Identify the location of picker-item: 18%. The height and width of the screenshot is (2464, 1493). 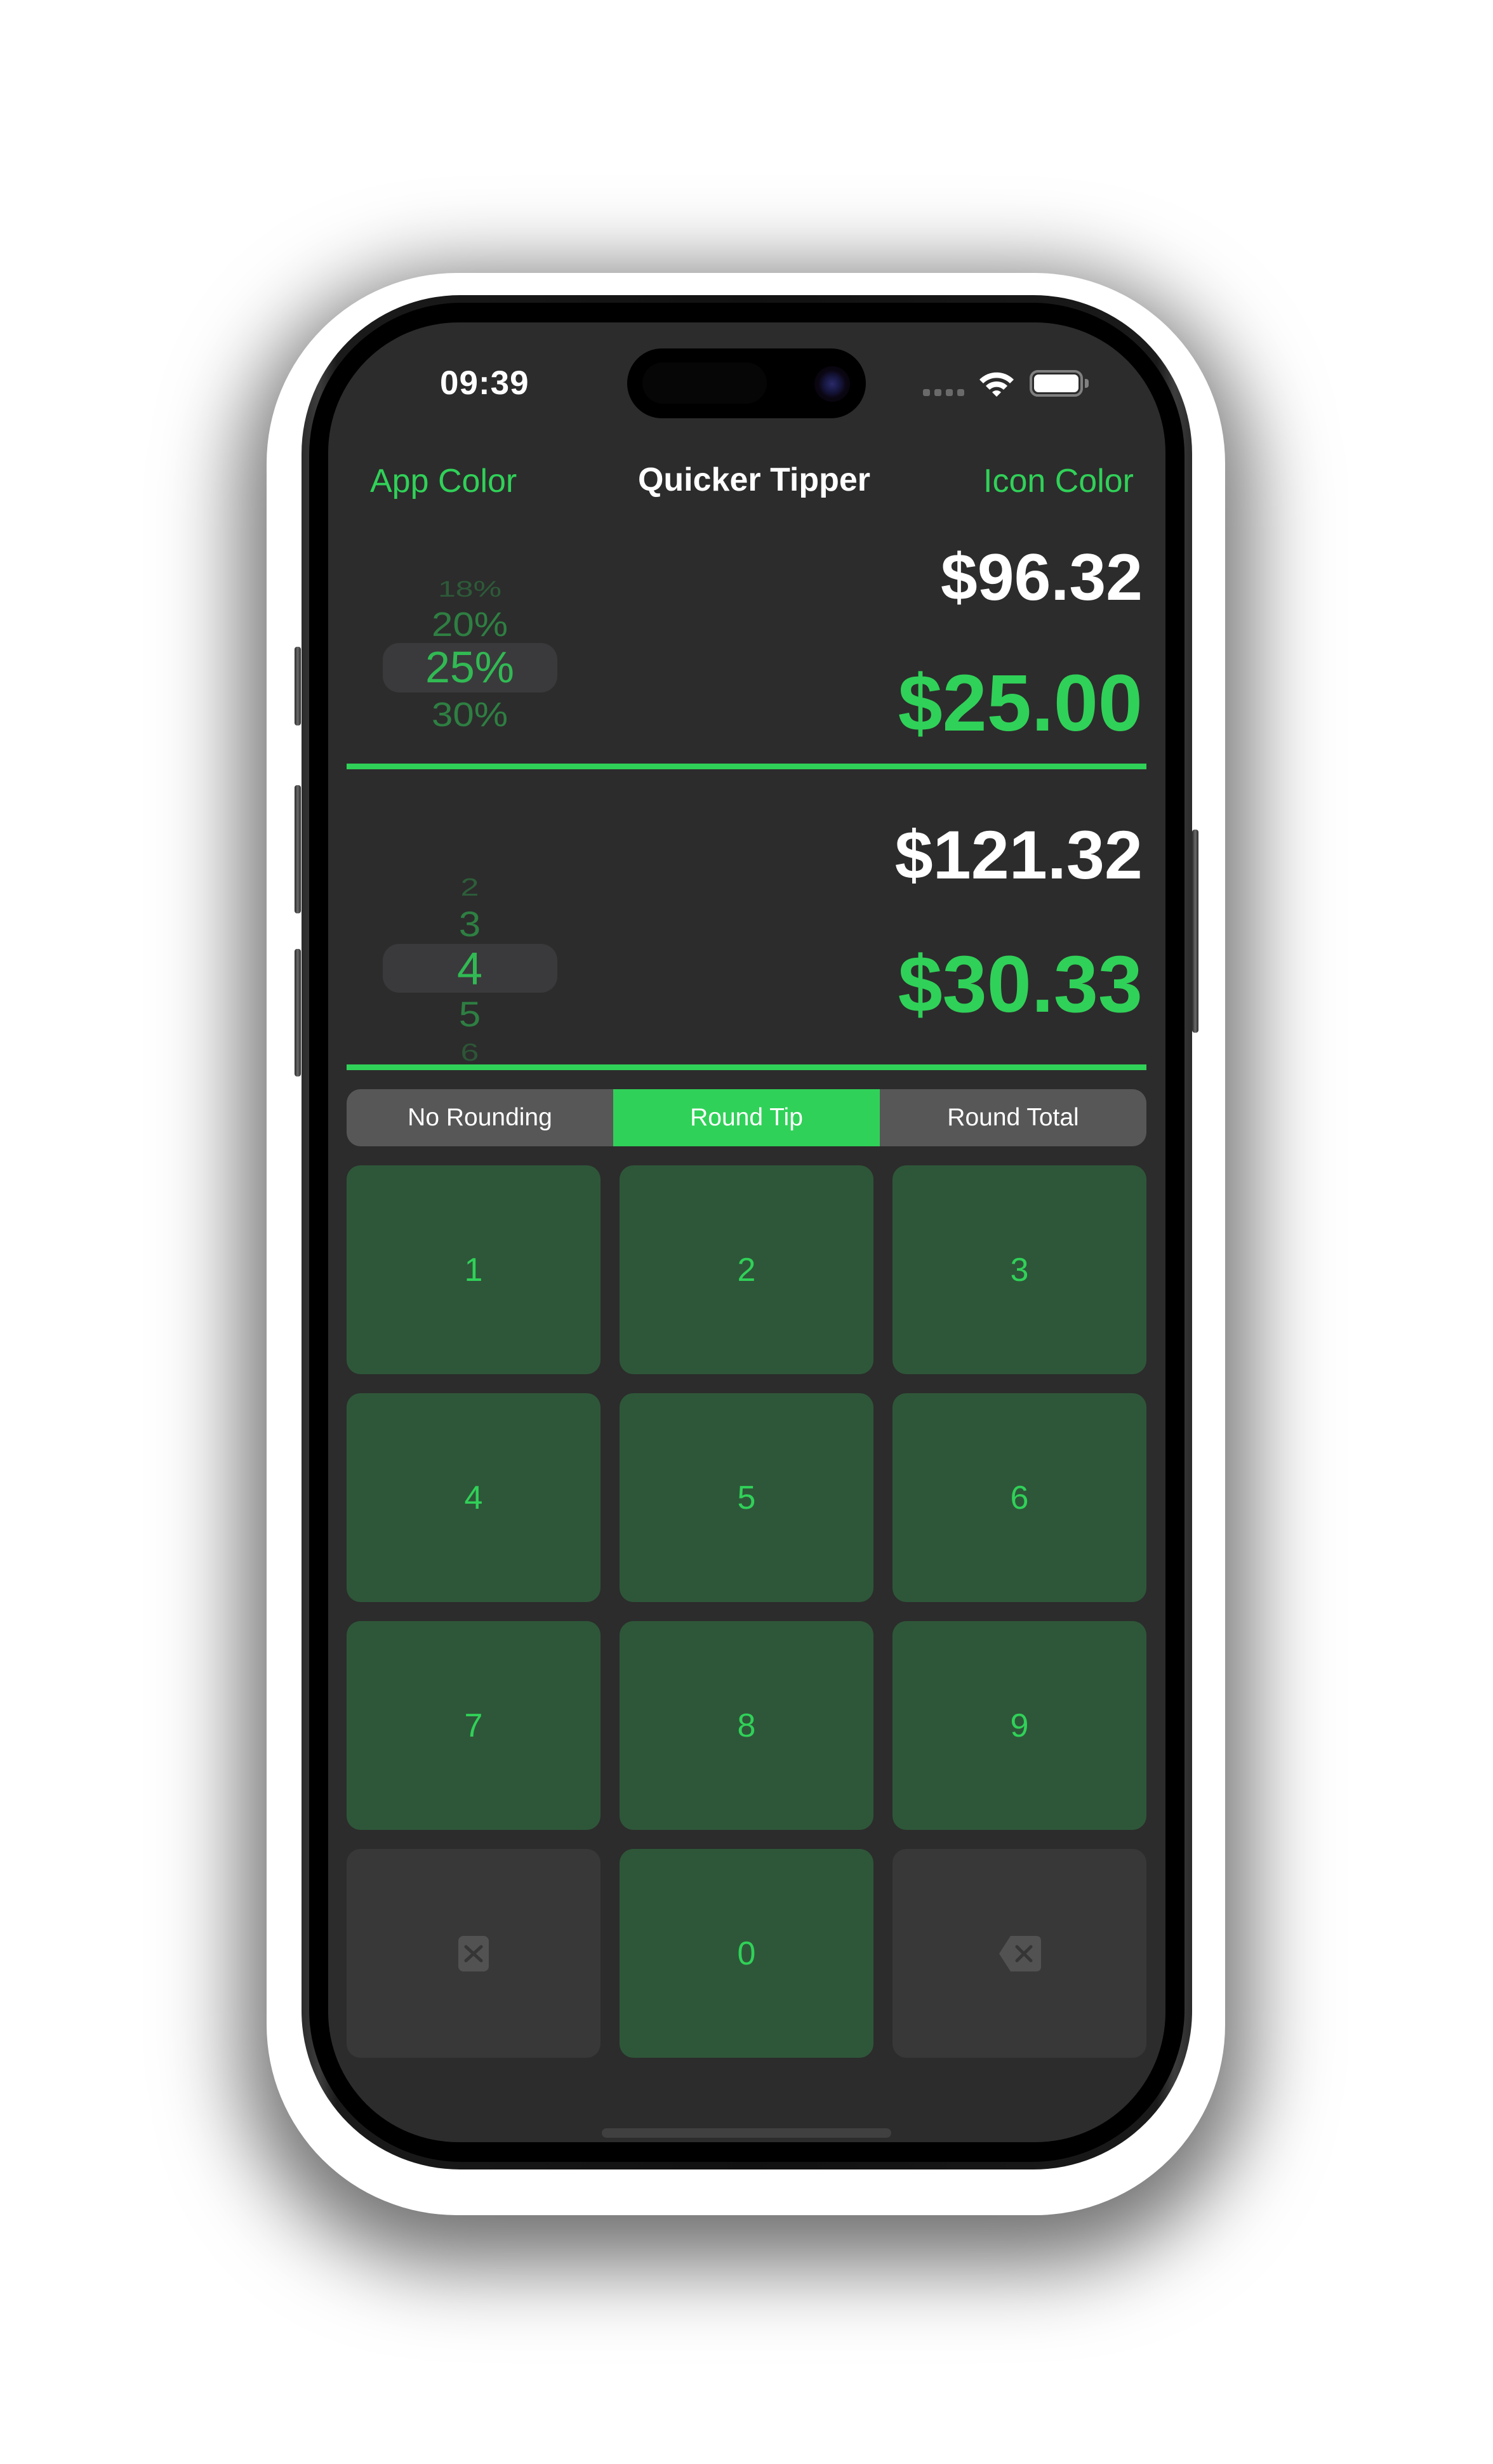
(470, 589).